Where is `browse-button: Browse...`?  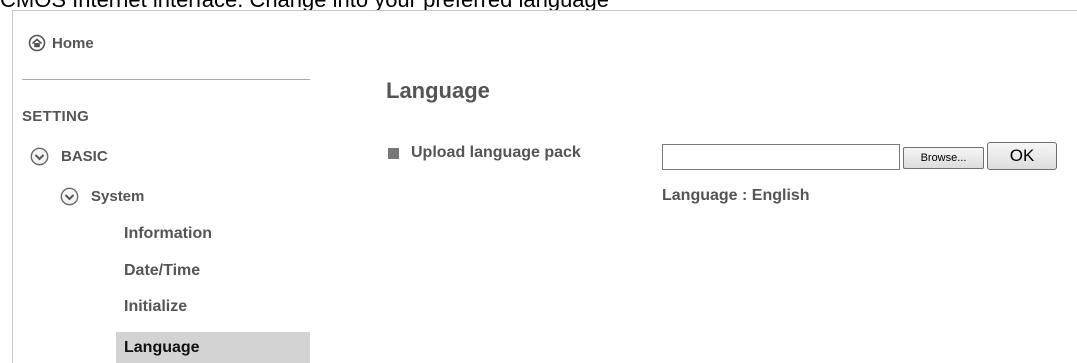 browse-button: Browse... is located at coordinates (943, 158).